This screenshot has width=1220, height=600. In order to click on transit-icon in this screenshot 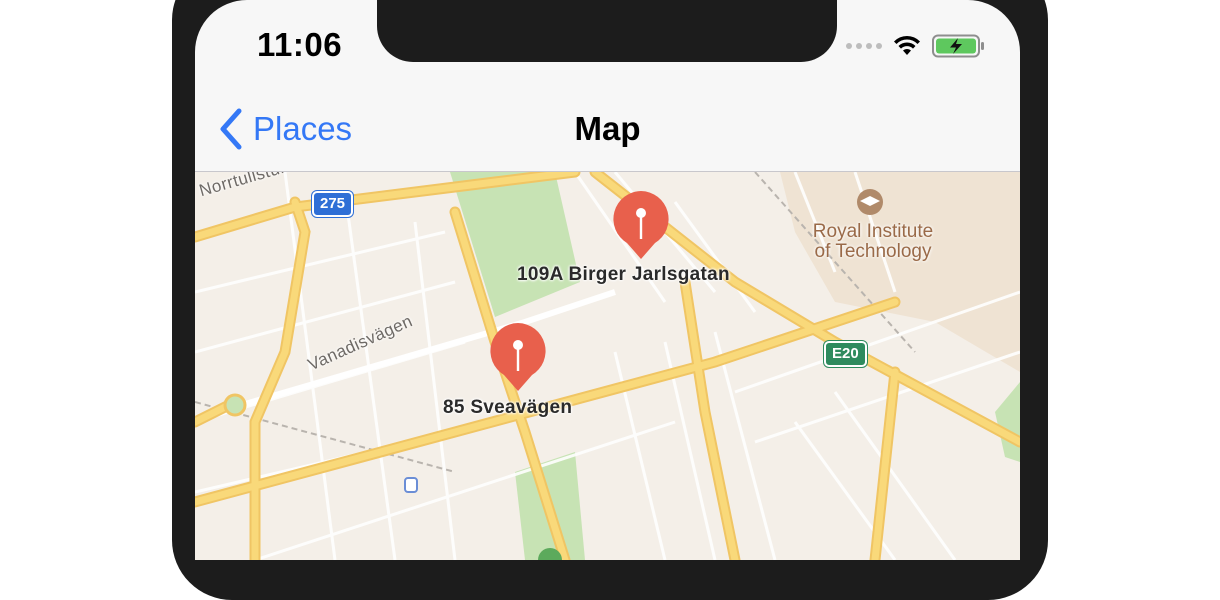, I will do `click(411, 485)`.